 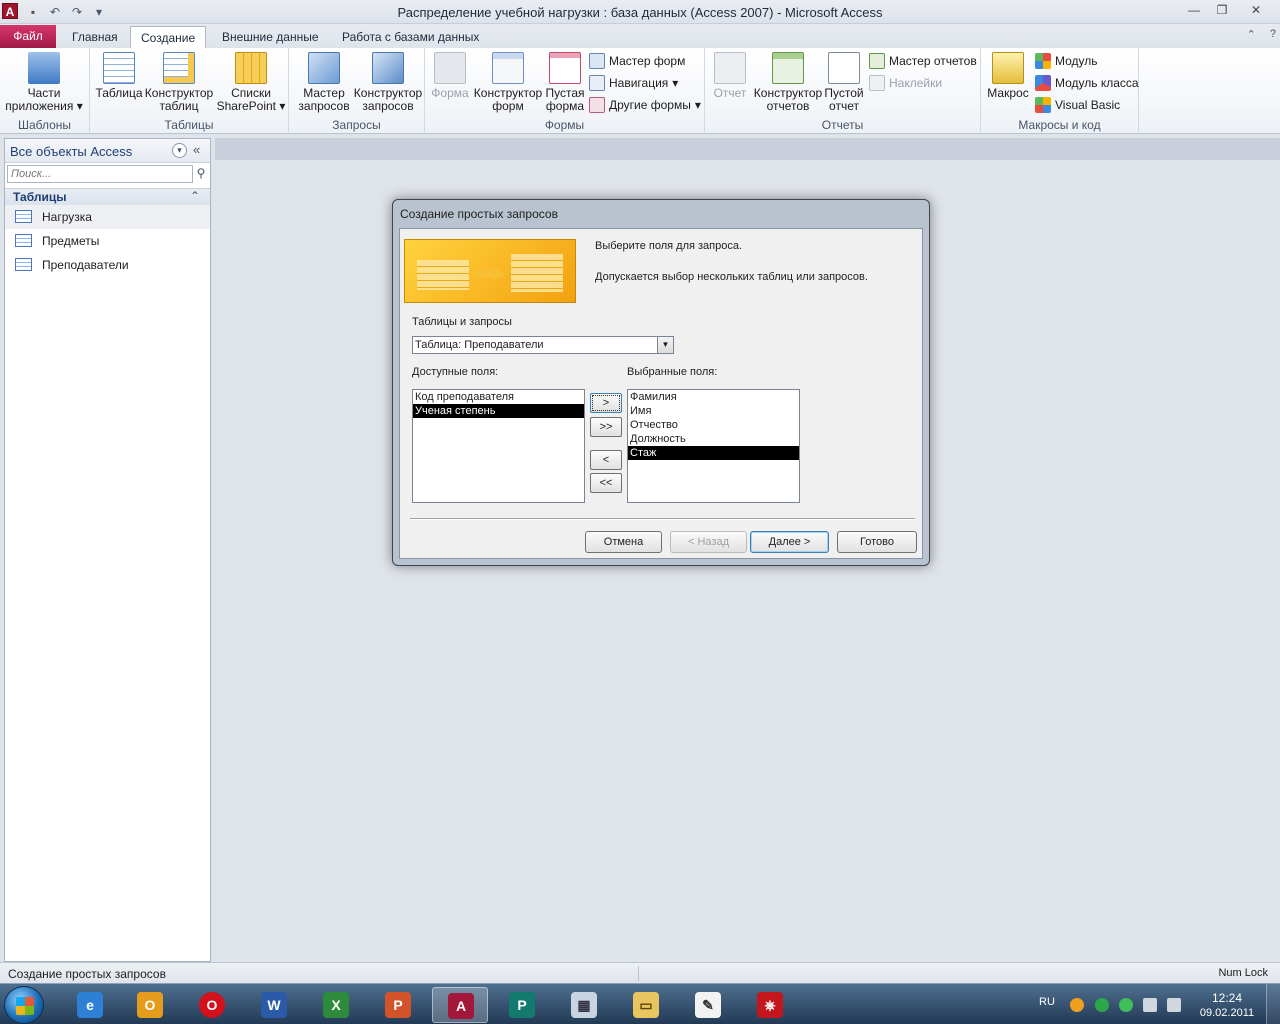 I want to click on nav-search-input, so click(x=100, y=174).